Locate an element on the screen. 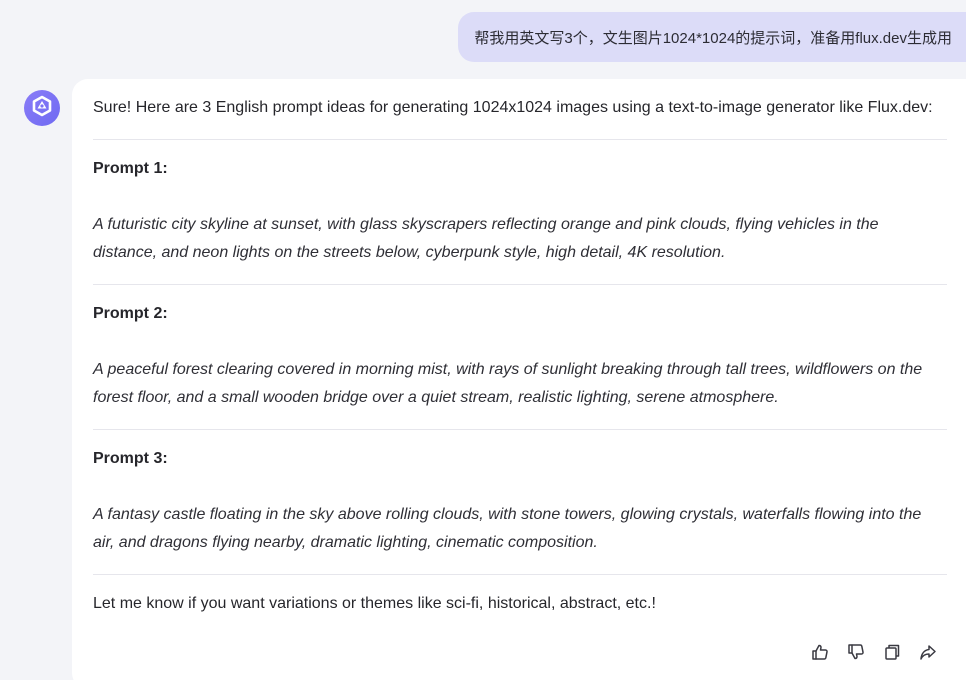 The width and height of the screenshot is (966, 680). share-icon is located at coordinates (928, 652).